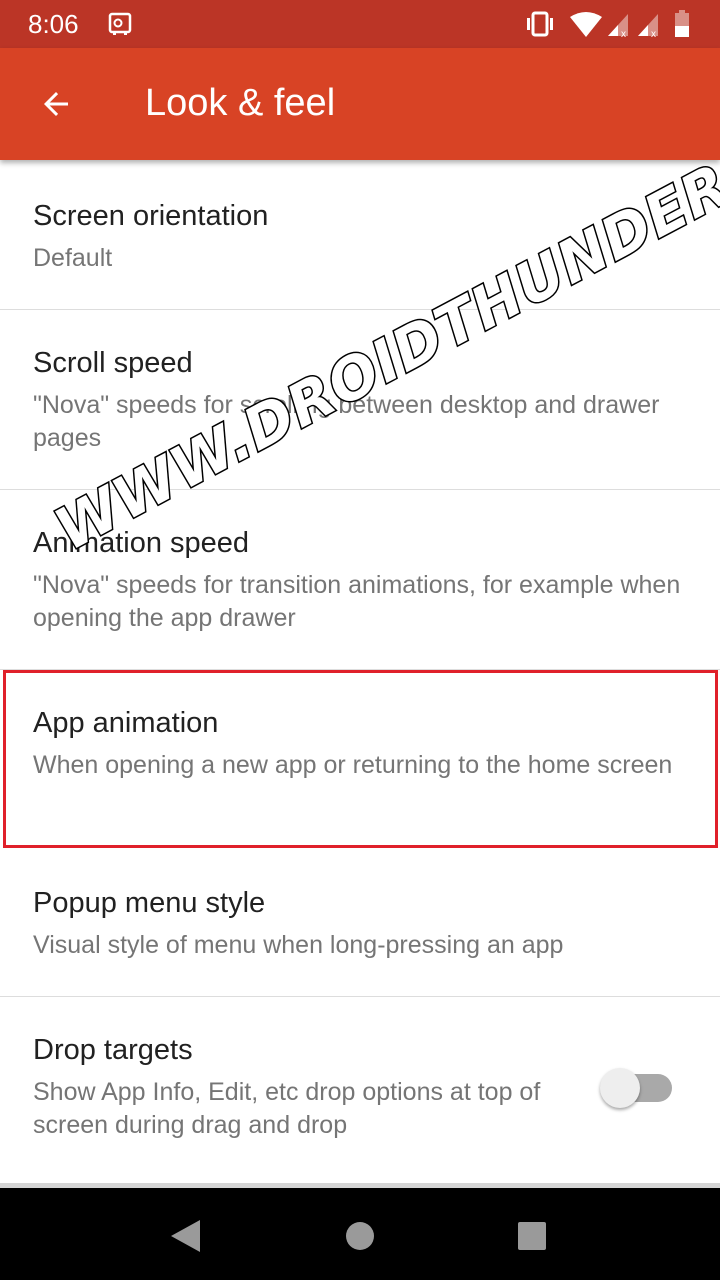 This screenshot has width=720, height=1280. Describe the element at coordinates (586, 24) in the screenshot. I see `wifi-icon` at that location.